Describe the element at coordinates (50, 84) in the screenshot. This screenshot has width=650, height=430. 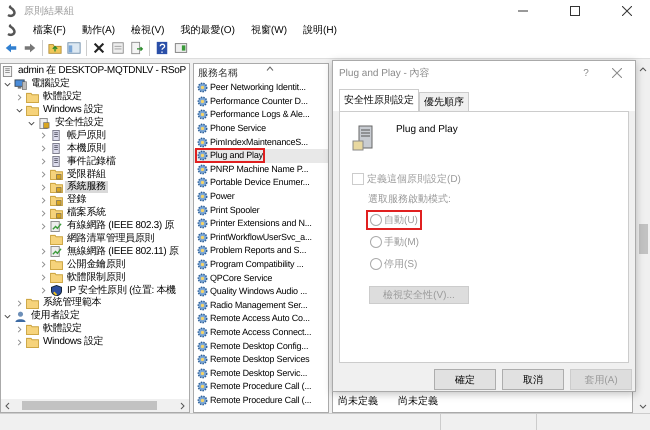
I see `tree-item: 電腦設定` at that location.